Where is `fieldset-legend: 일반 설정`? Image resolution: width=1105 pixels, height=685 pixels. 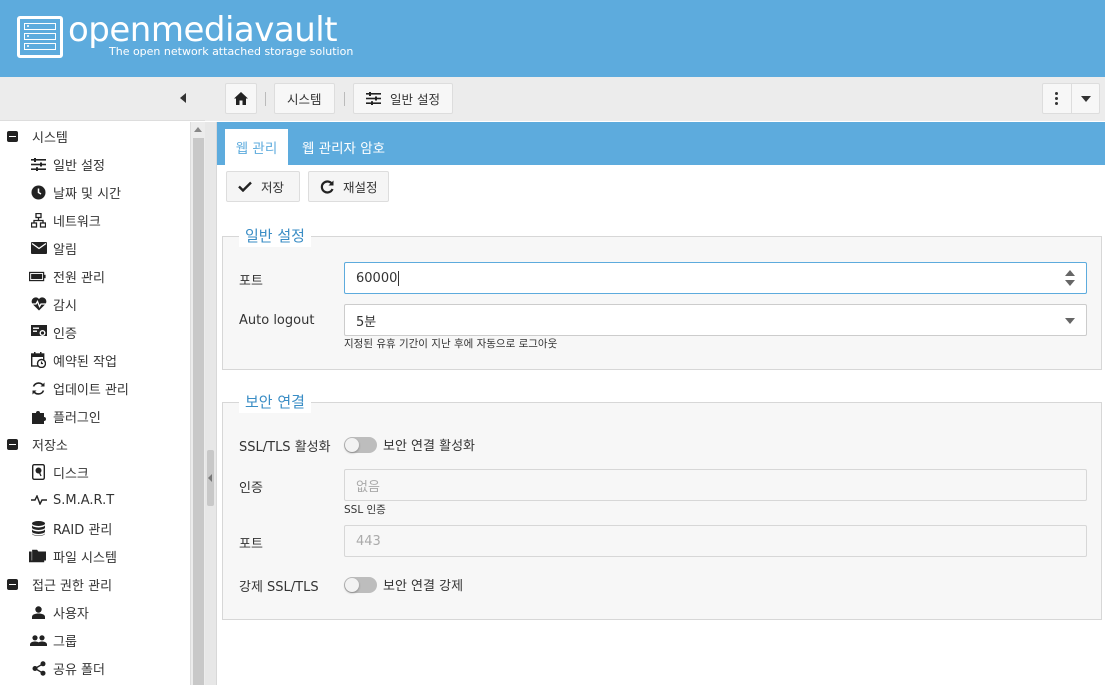
fieldset-legend: 일반 설정 is located at coordinates (275, 236).